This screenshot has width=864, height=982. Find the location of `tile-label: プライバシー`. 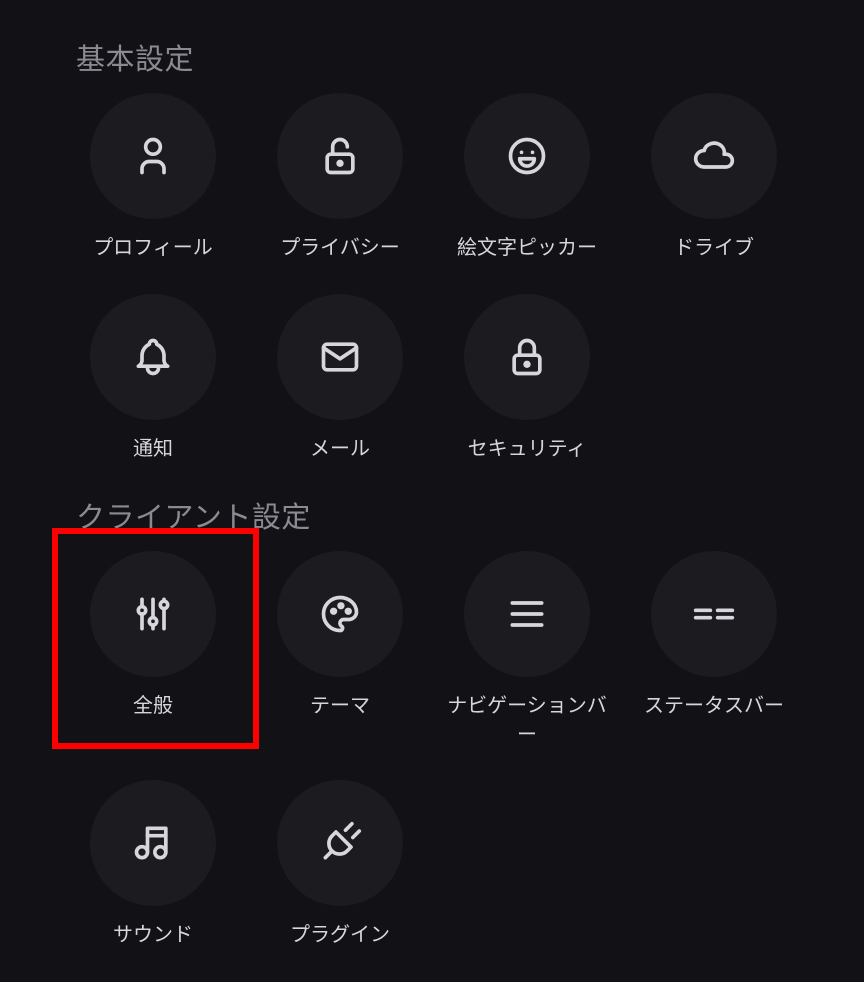

tile-label: プライバシー is located at coordinates (340, 247).